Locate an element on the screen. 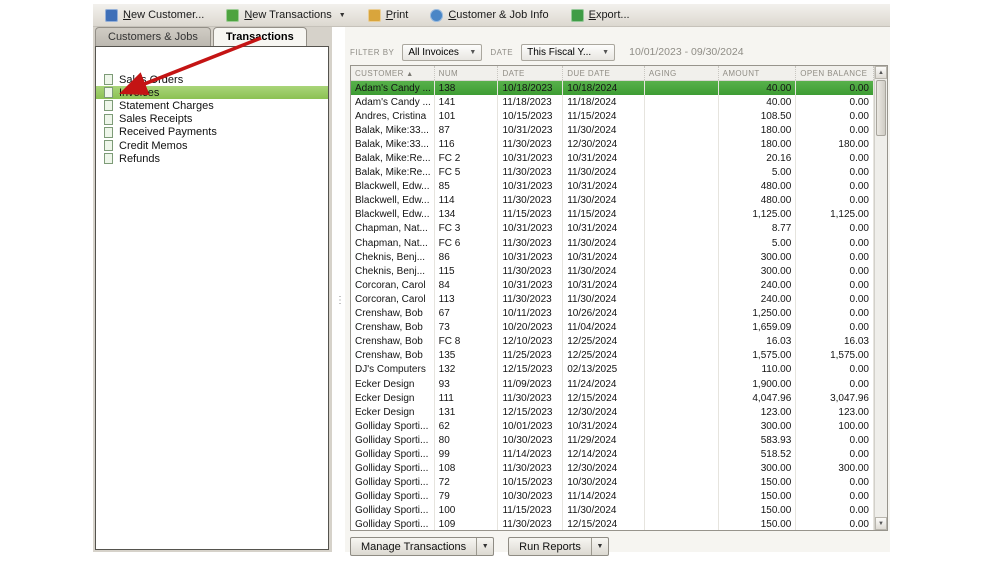 This screenshot has height=562, width=999. sidebar-item-sales-receipts: Sales Receipts is located at coordinates (212, 119).